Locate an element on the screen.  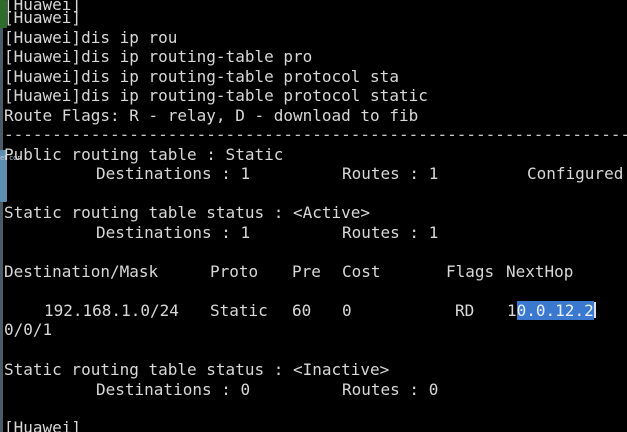
command-prompt: [Huawei] is located at coordinates (42, 425).